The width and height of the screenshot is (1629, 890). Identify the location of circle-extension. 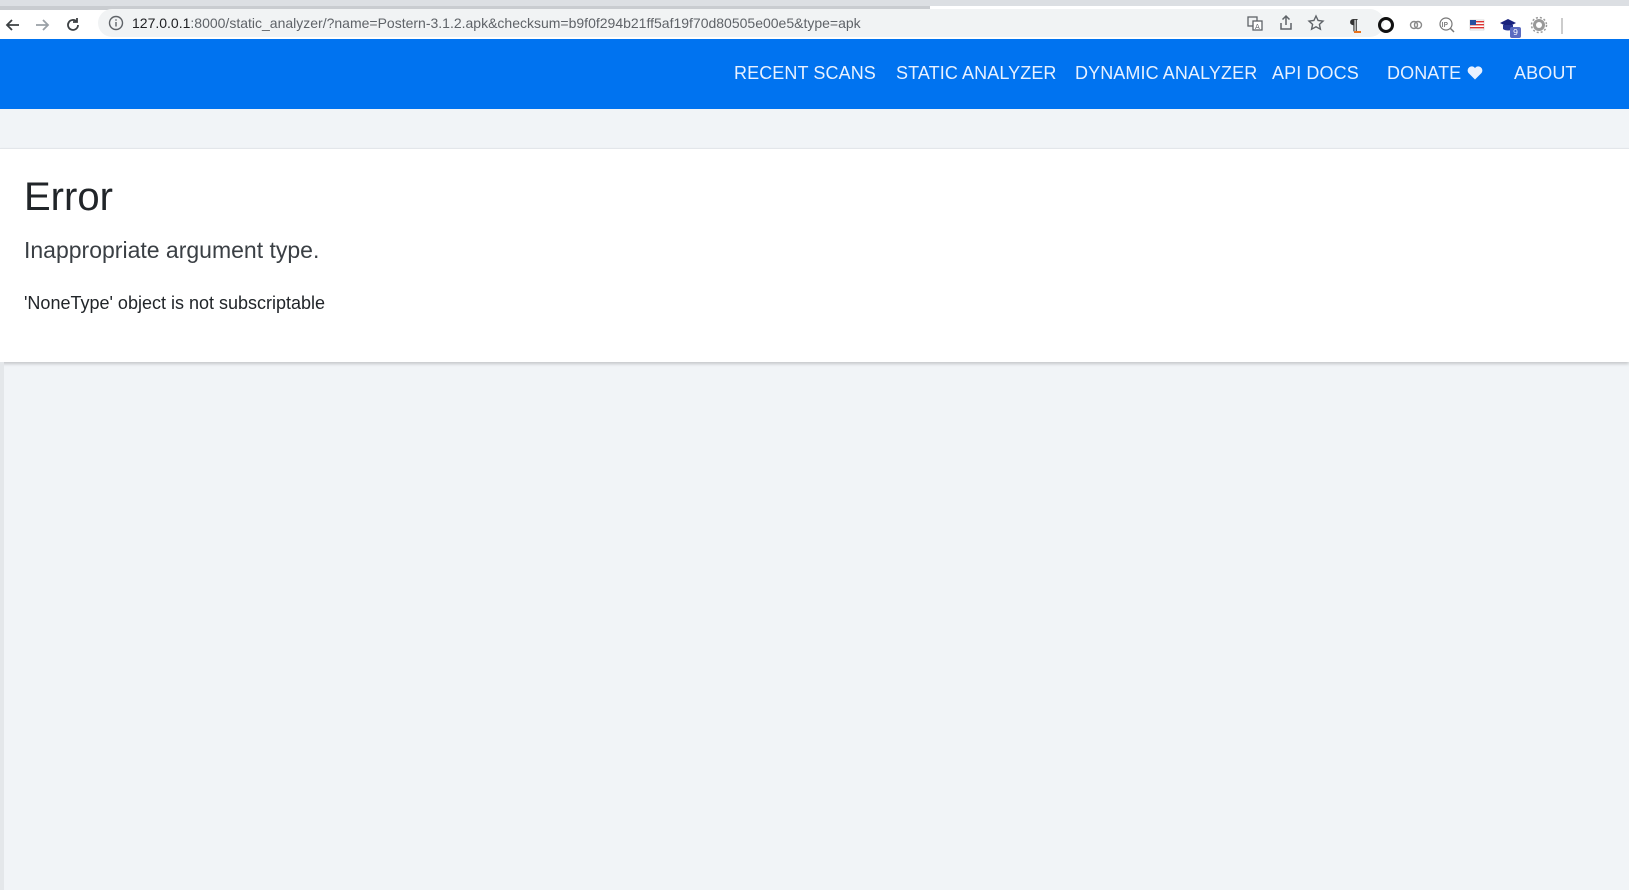
(1386, 25).